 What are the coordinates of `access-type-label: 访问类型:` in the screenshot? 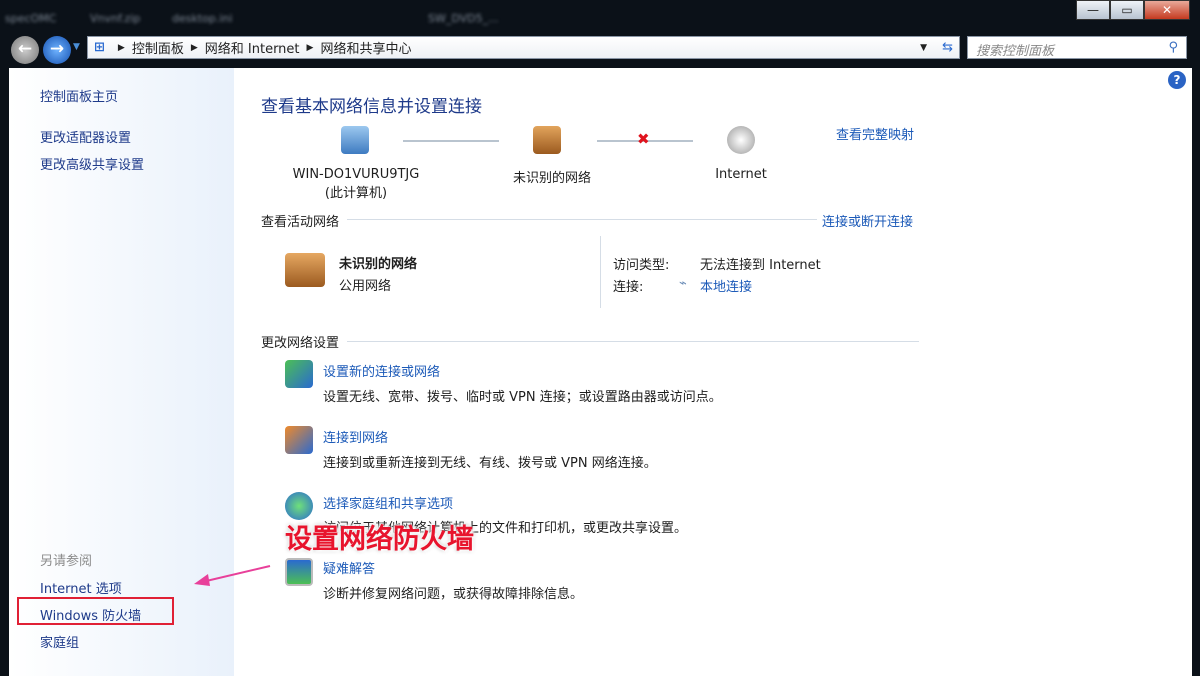 It's located at (641, 265).